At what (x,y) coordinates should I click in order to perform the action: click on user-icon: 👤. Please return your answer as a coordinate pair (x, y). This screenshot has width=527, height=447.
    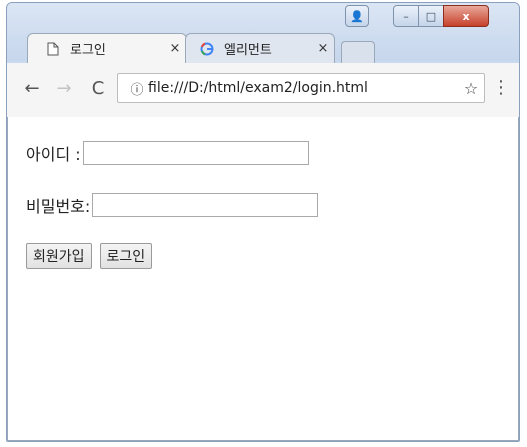
    Looking at the image, I should click on (357, 16).